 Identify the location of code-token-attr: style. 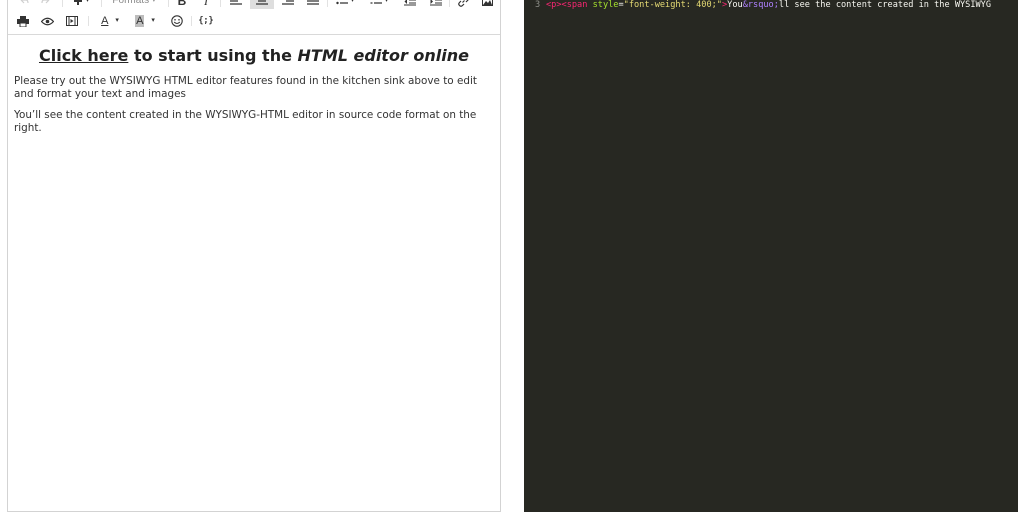
(605, 5).